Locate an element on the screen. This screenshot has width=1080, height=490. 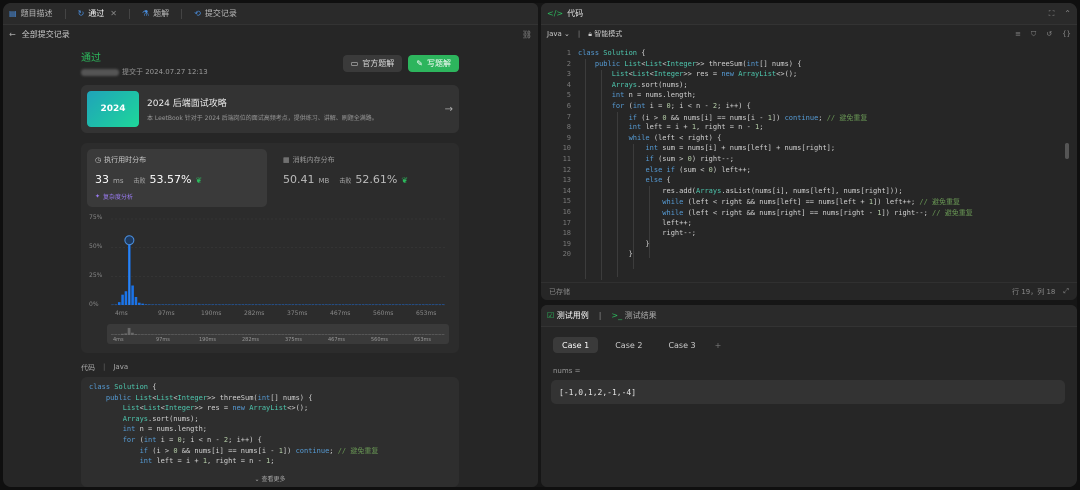
case-2-tab: Case 2 is located at coordinates (628, 345).